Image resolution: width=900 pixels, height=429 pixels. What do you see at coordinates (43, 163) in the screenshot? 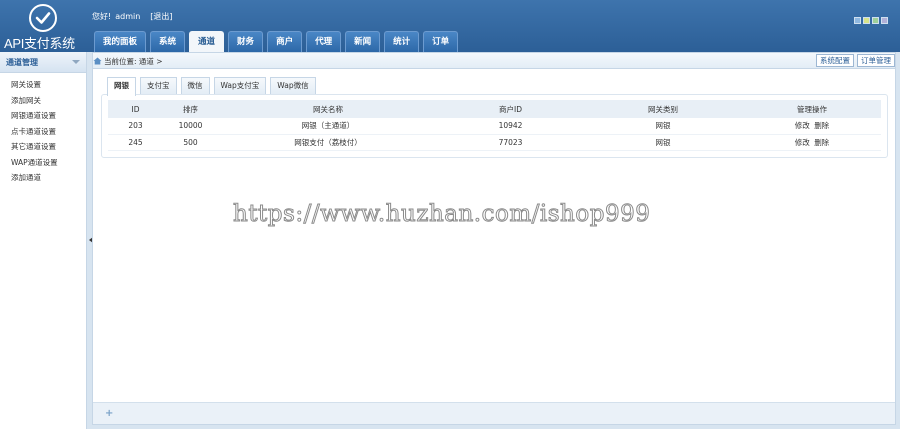
I see `sidebar-item-wap-channel: WAP通道设置` at bounding box center [43, 163].